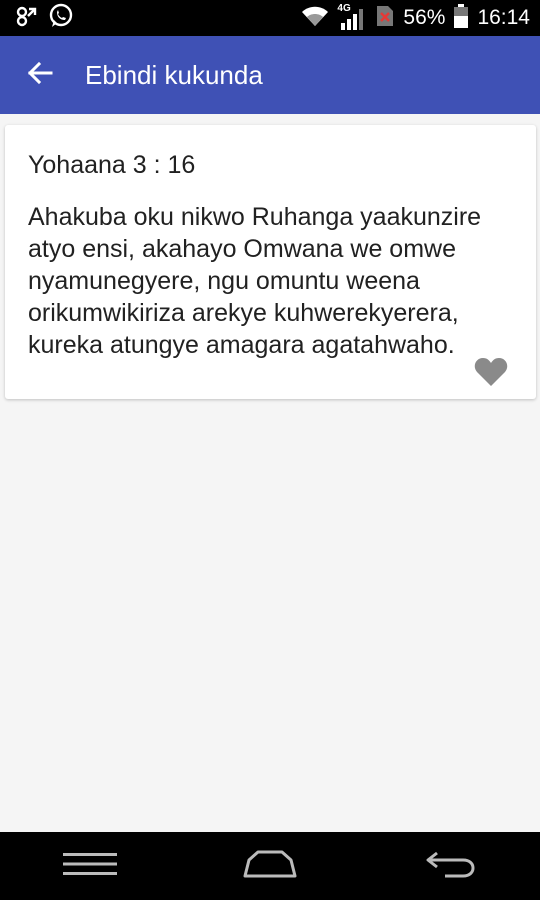 The height and width of the screenshot is (900, 540). I want to click on system-back-button, so click(450, 866).